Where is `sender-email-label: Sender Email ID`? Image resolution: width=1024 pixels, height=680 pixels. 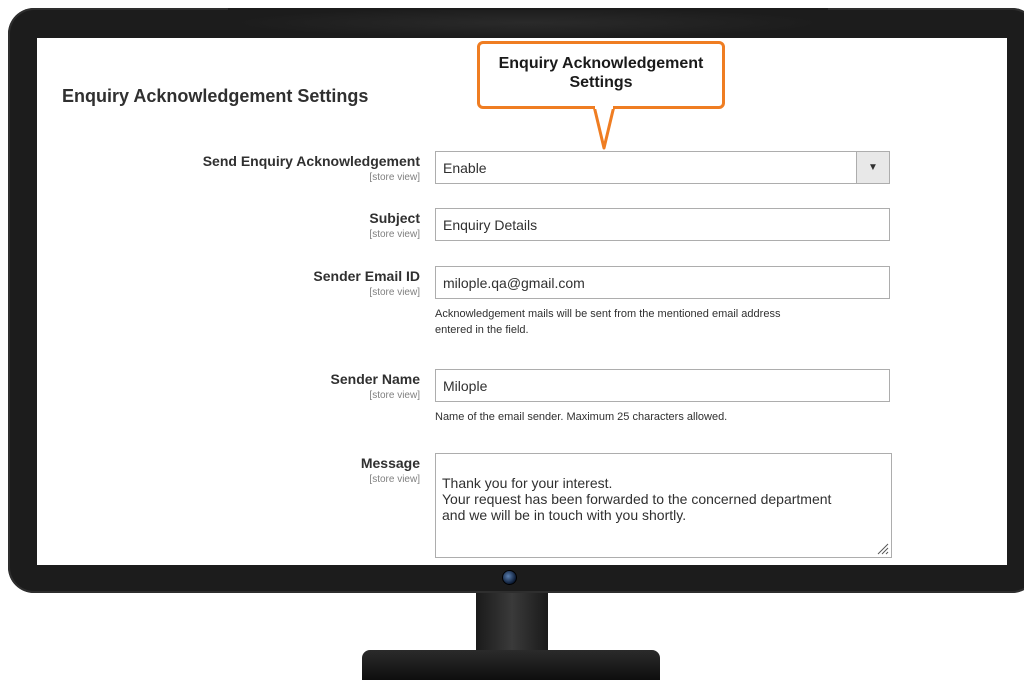
sender-email-label: Sender Email ID is located at coordinates (366, 276).